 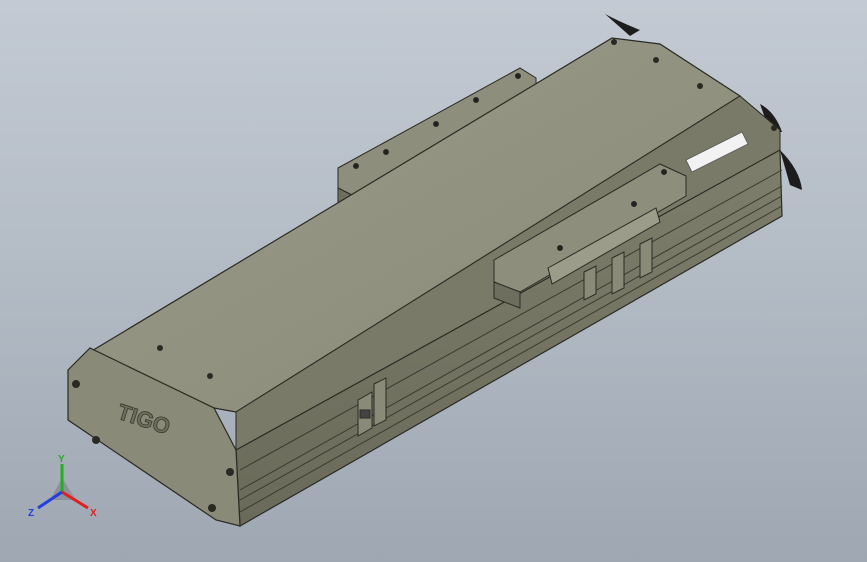 I want to click on orientation-triad: Y X Z, so click(x=62, y=486).